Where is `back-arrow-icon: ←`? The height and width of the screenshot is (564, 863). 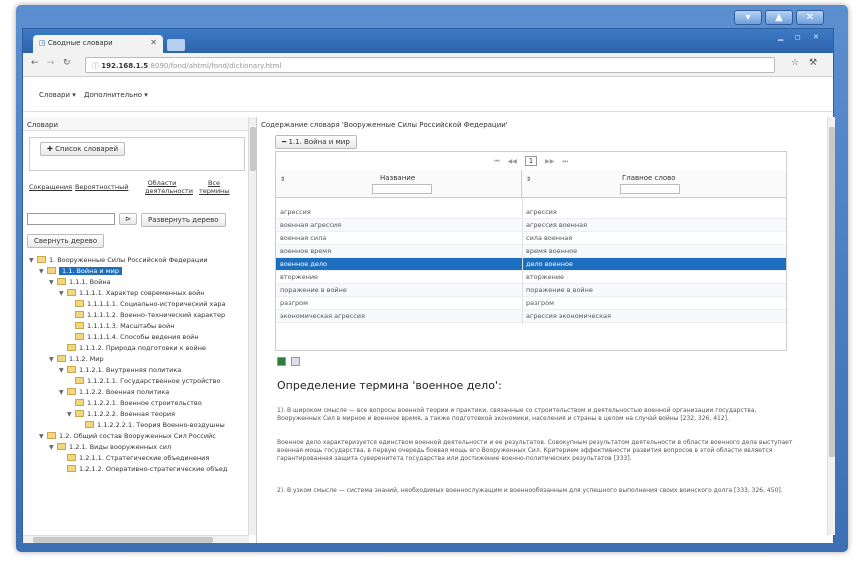
back-arrow-icon: ← is located at coordinates (35, 63).